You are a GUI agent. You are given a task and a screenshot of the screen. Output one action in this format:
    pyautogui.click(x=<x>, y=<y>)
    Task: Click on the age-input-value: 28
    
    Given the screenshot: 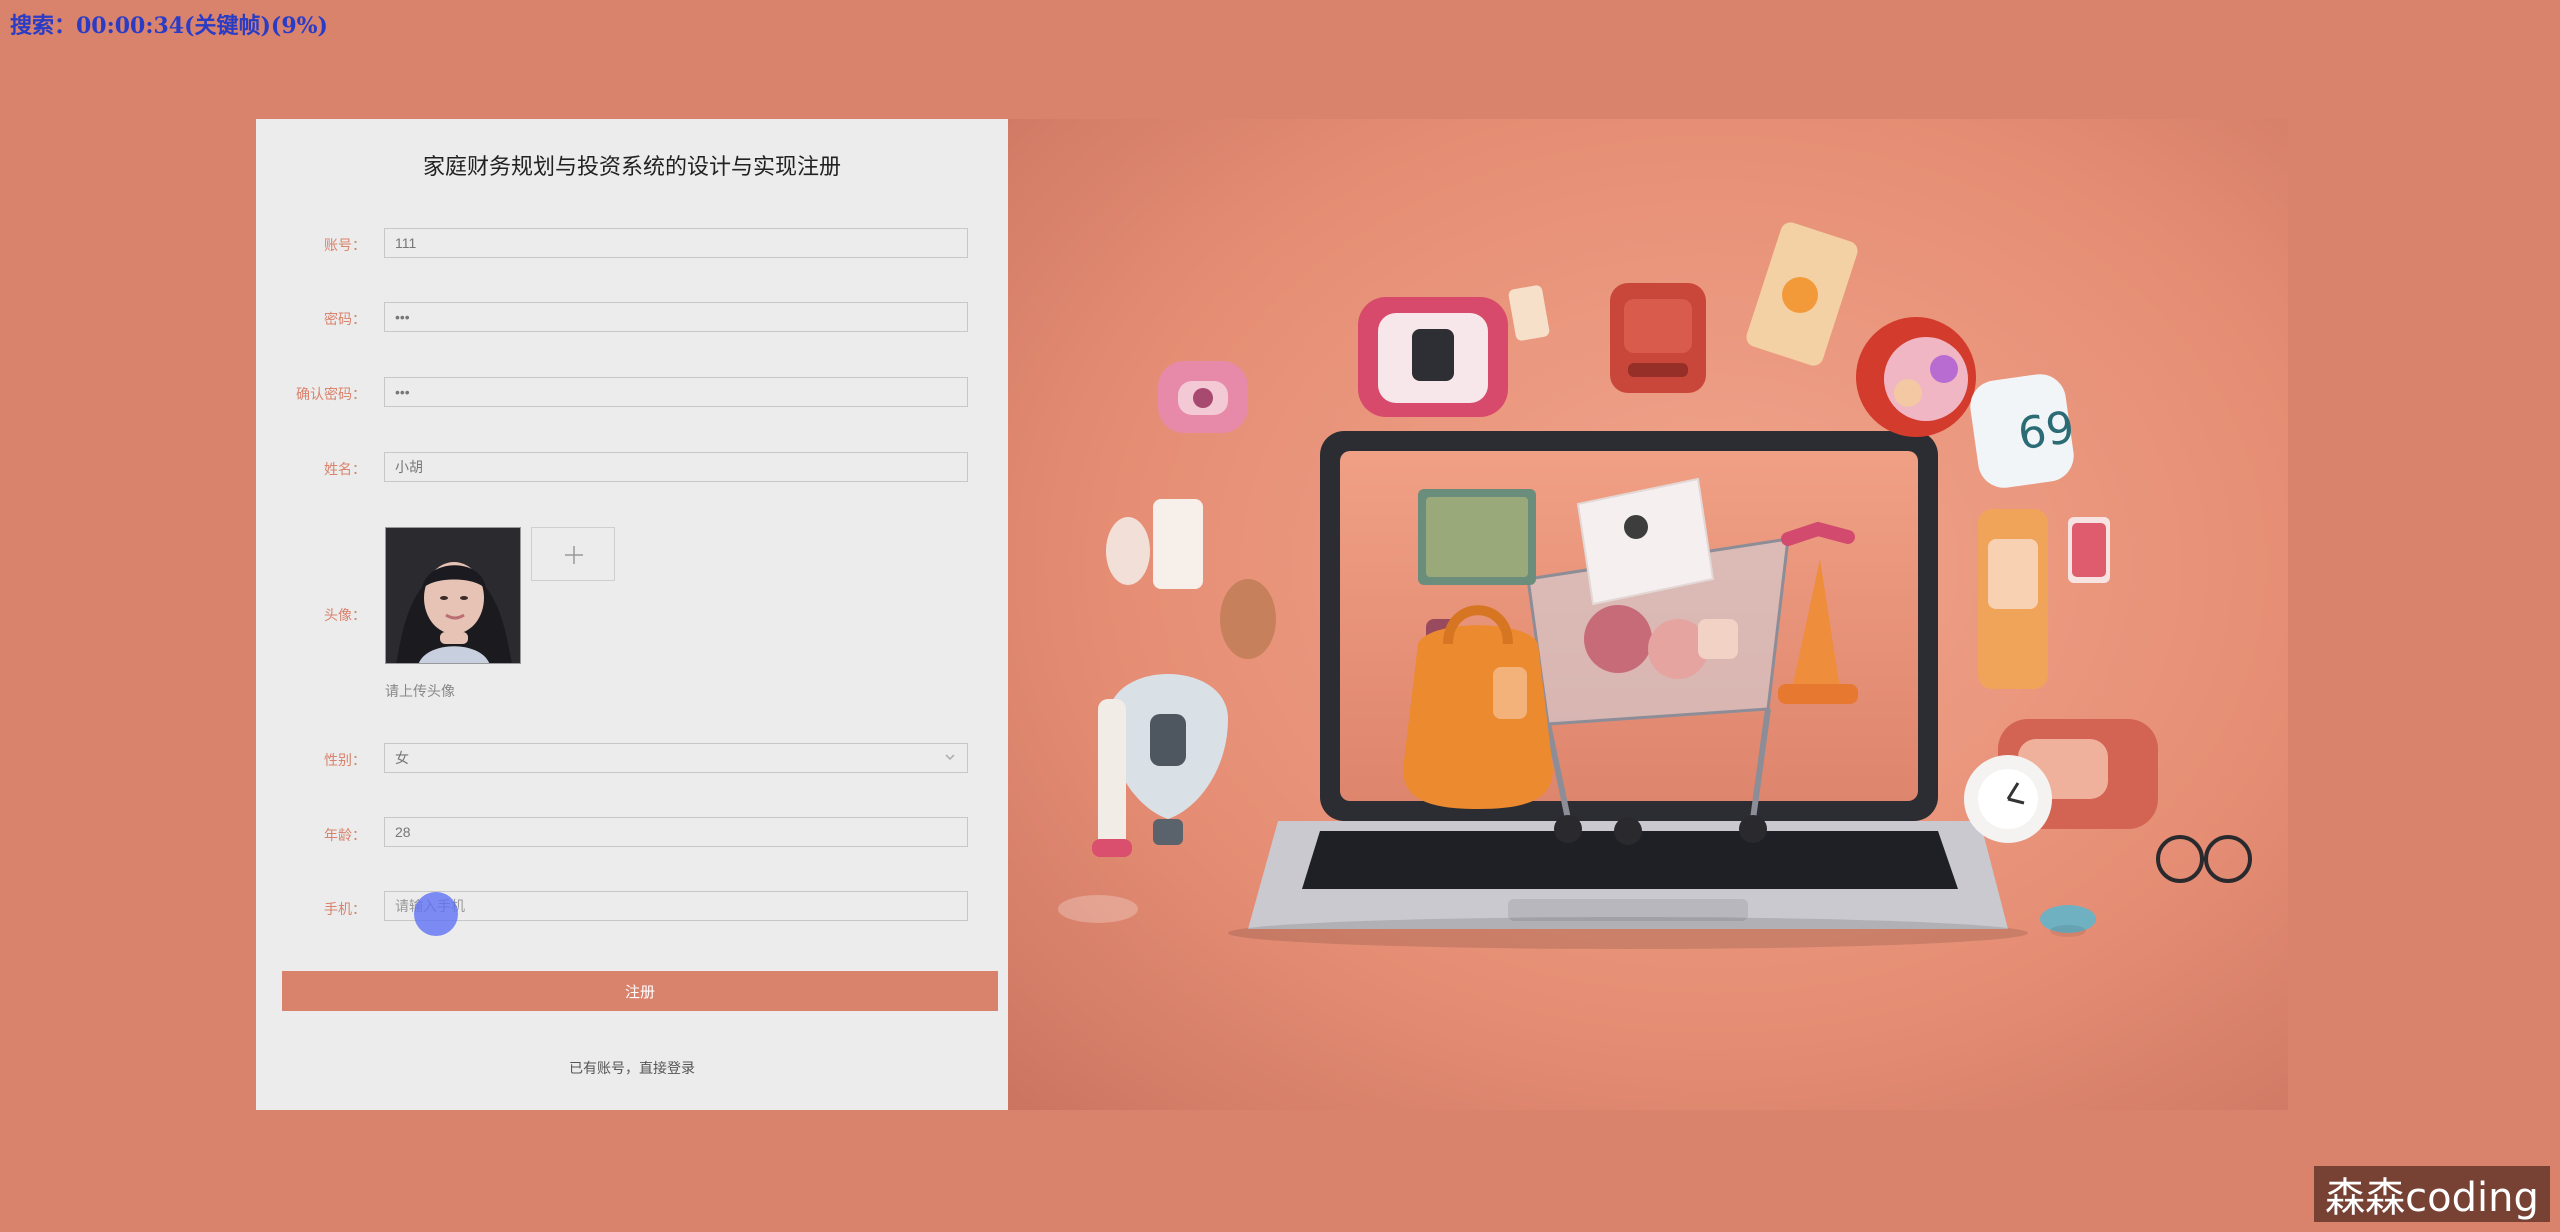 What is the action you would take?
    pyautogui.click(x=403, y=832)
    